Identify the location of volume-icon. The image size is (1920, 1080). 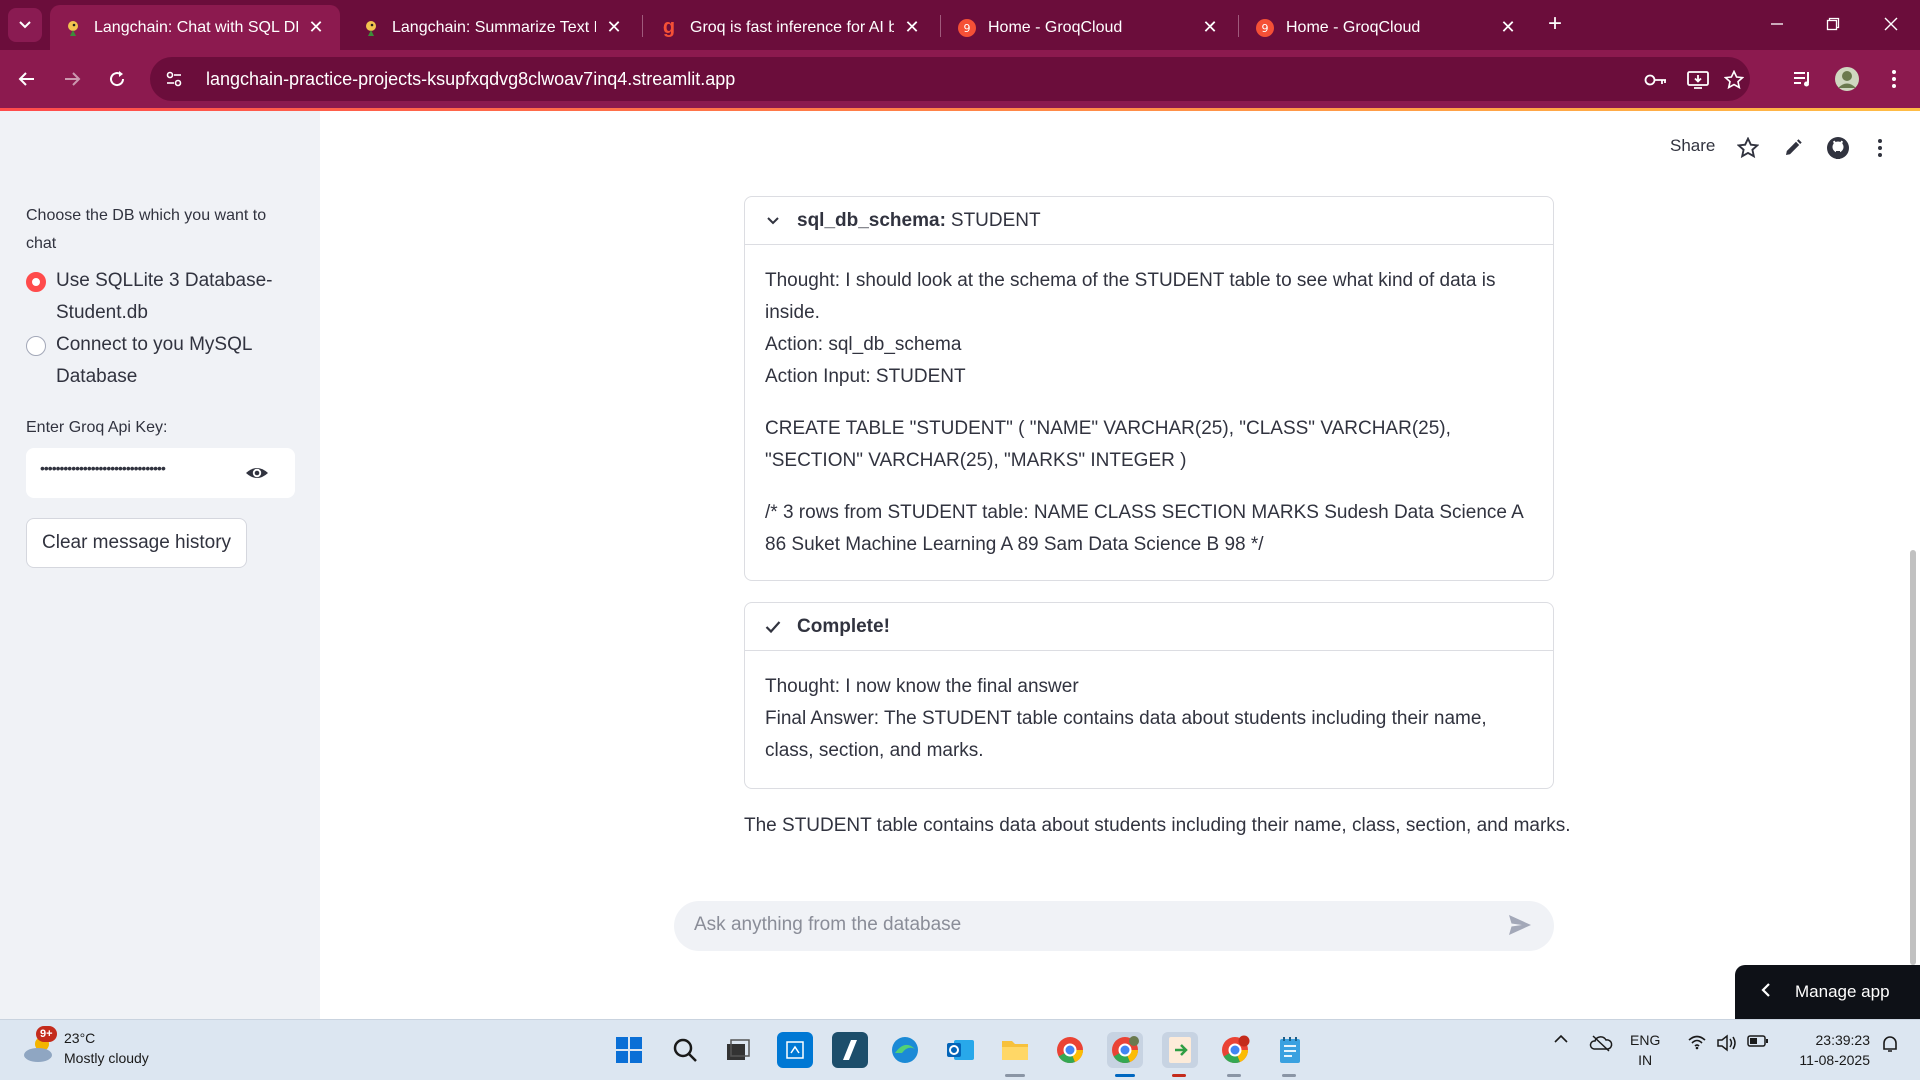
(1727, 1043).